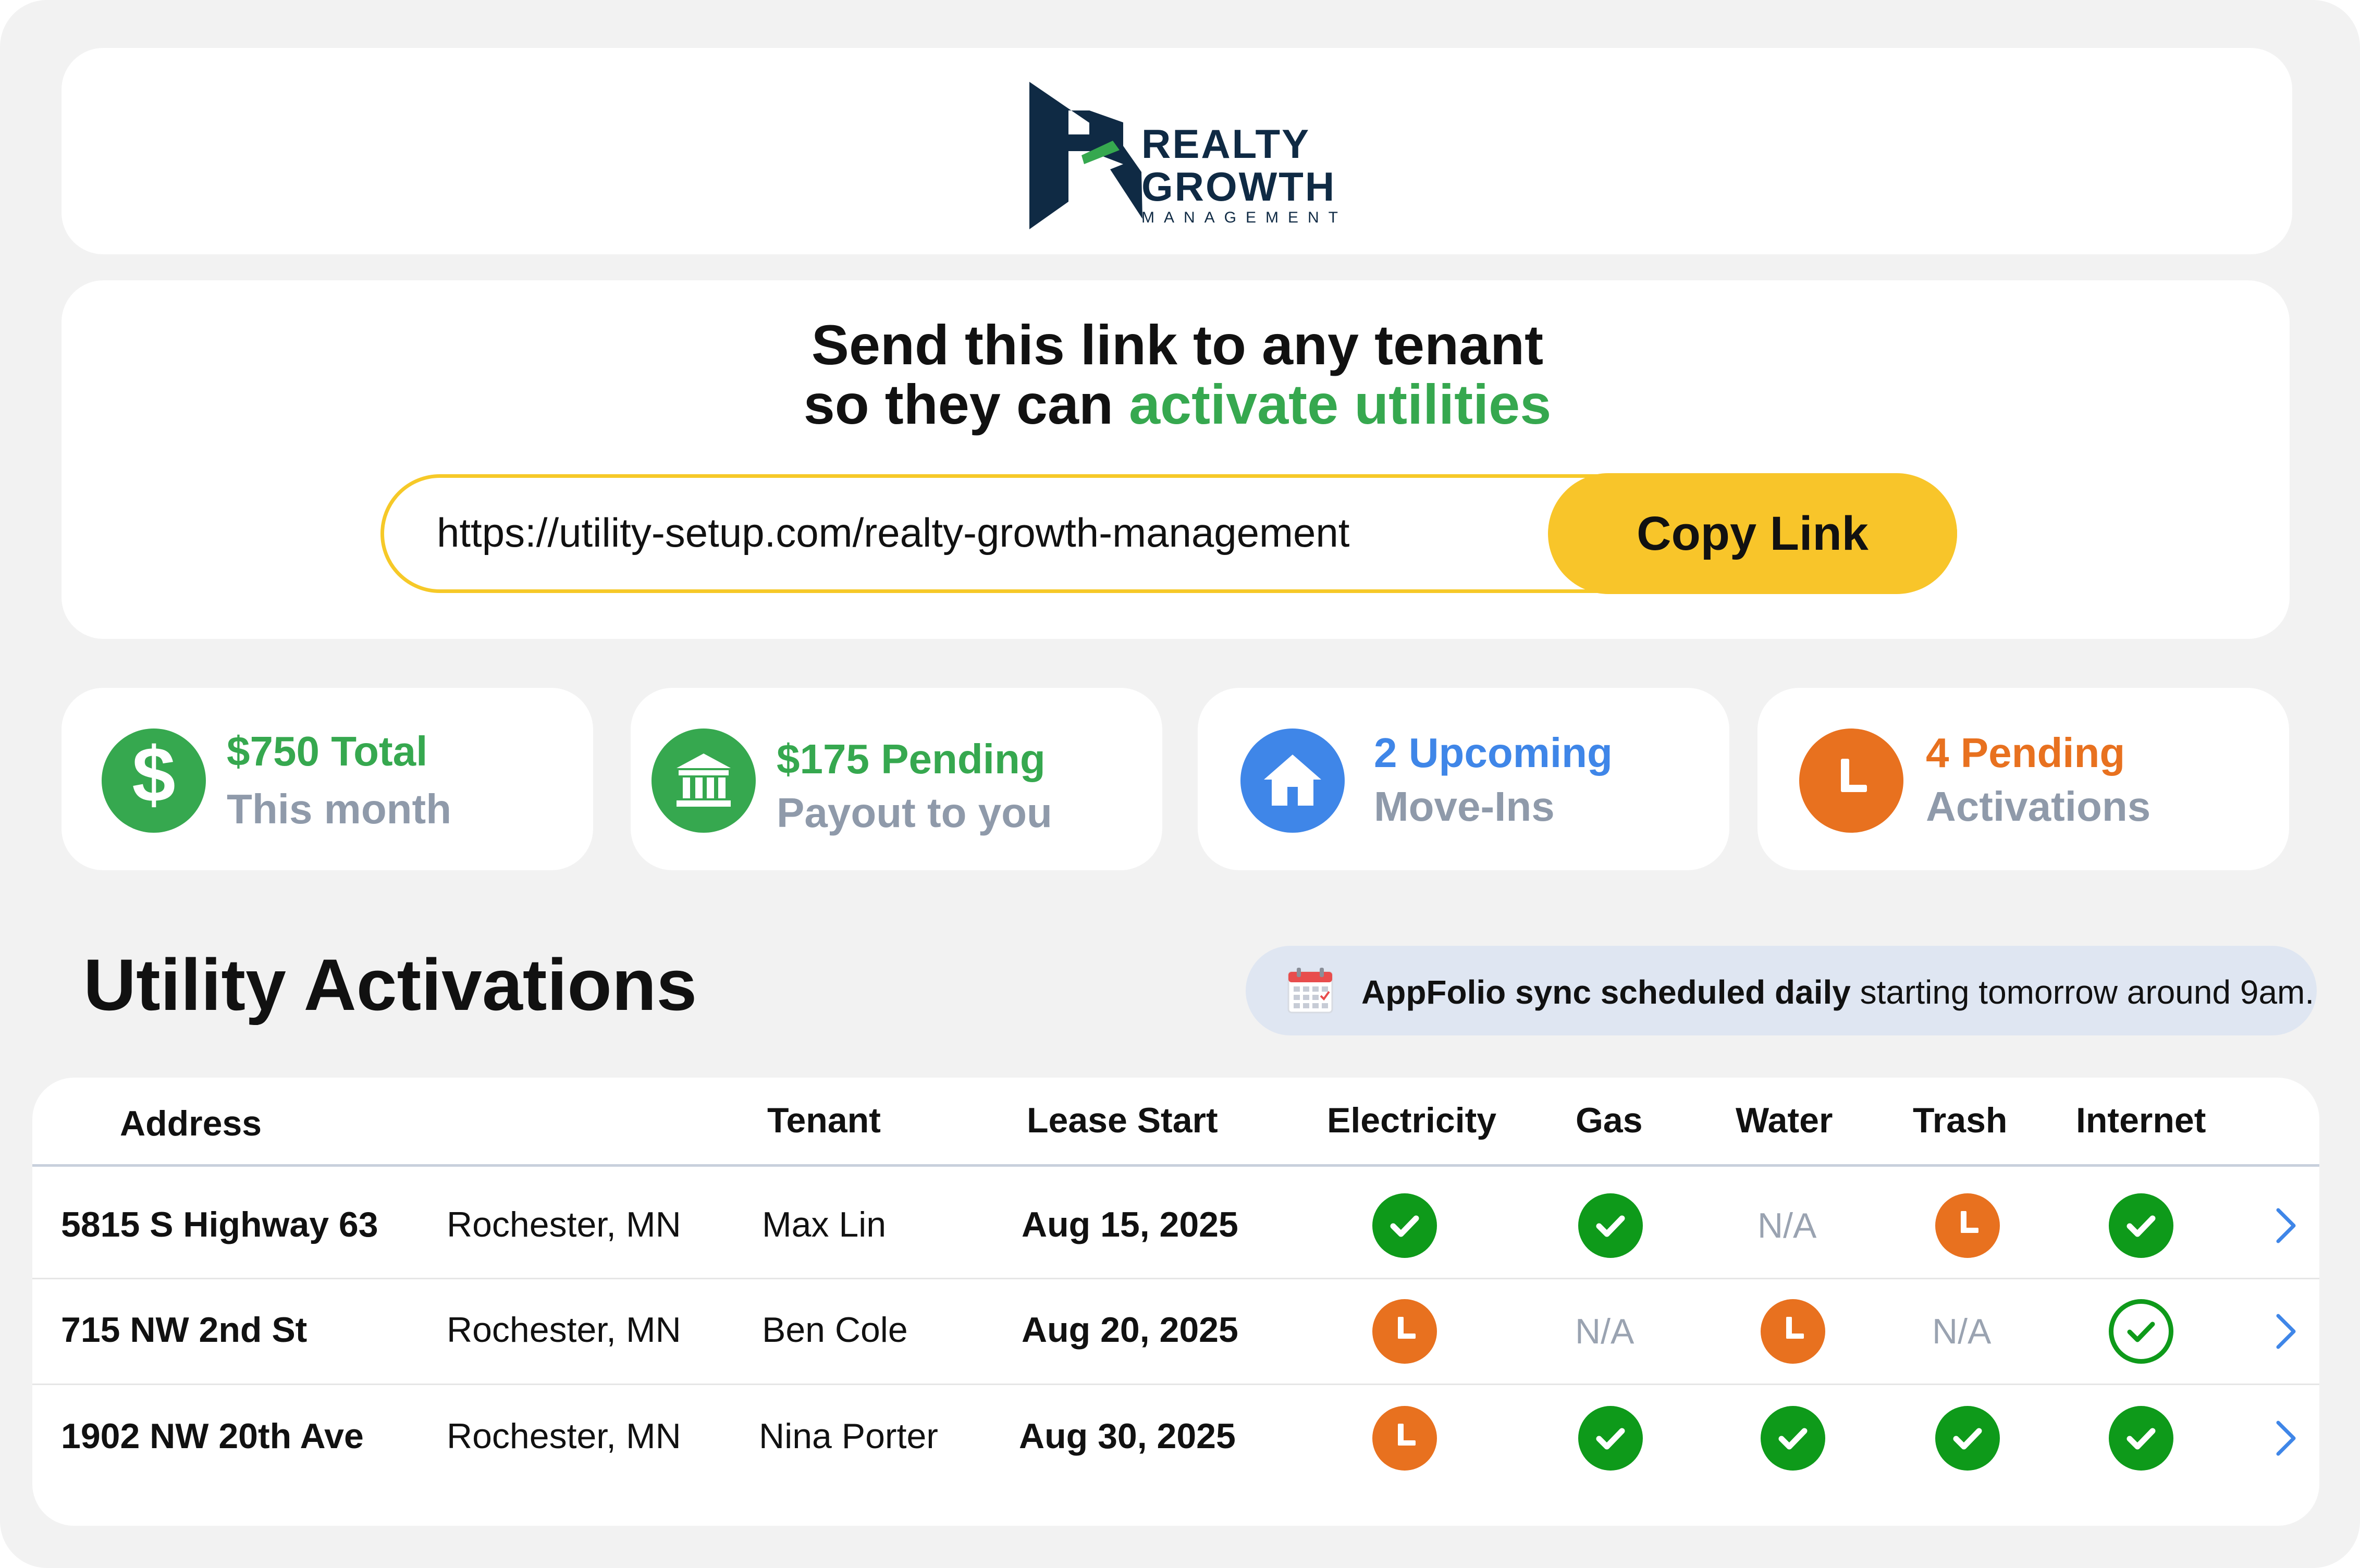 This screenshot has width=2360, height=1568. Describe the element at coordinates (1238, 186) in the screenshot. I see `logo-line-growth: GROWTH` at that location.